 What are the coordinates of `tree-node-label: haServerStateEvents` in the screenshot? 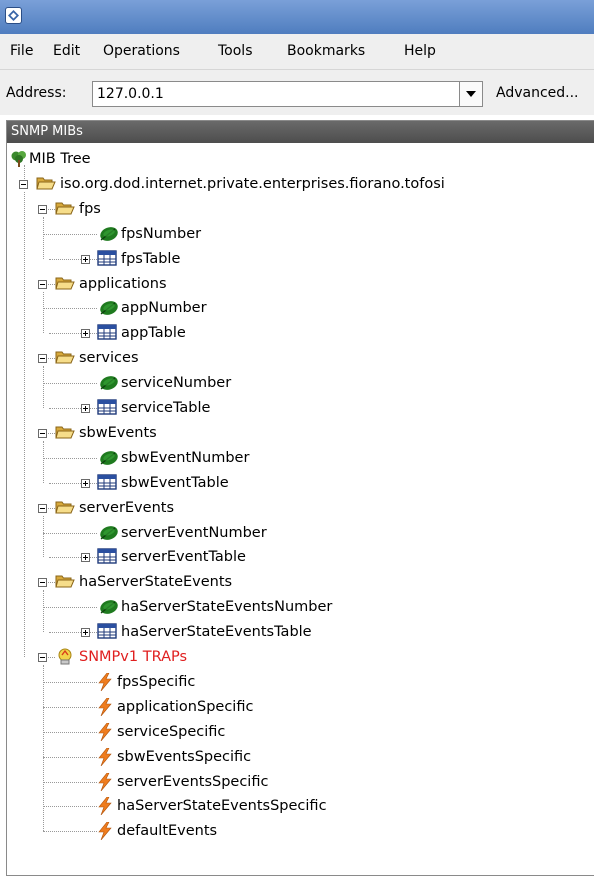 It's located at (156, 582).